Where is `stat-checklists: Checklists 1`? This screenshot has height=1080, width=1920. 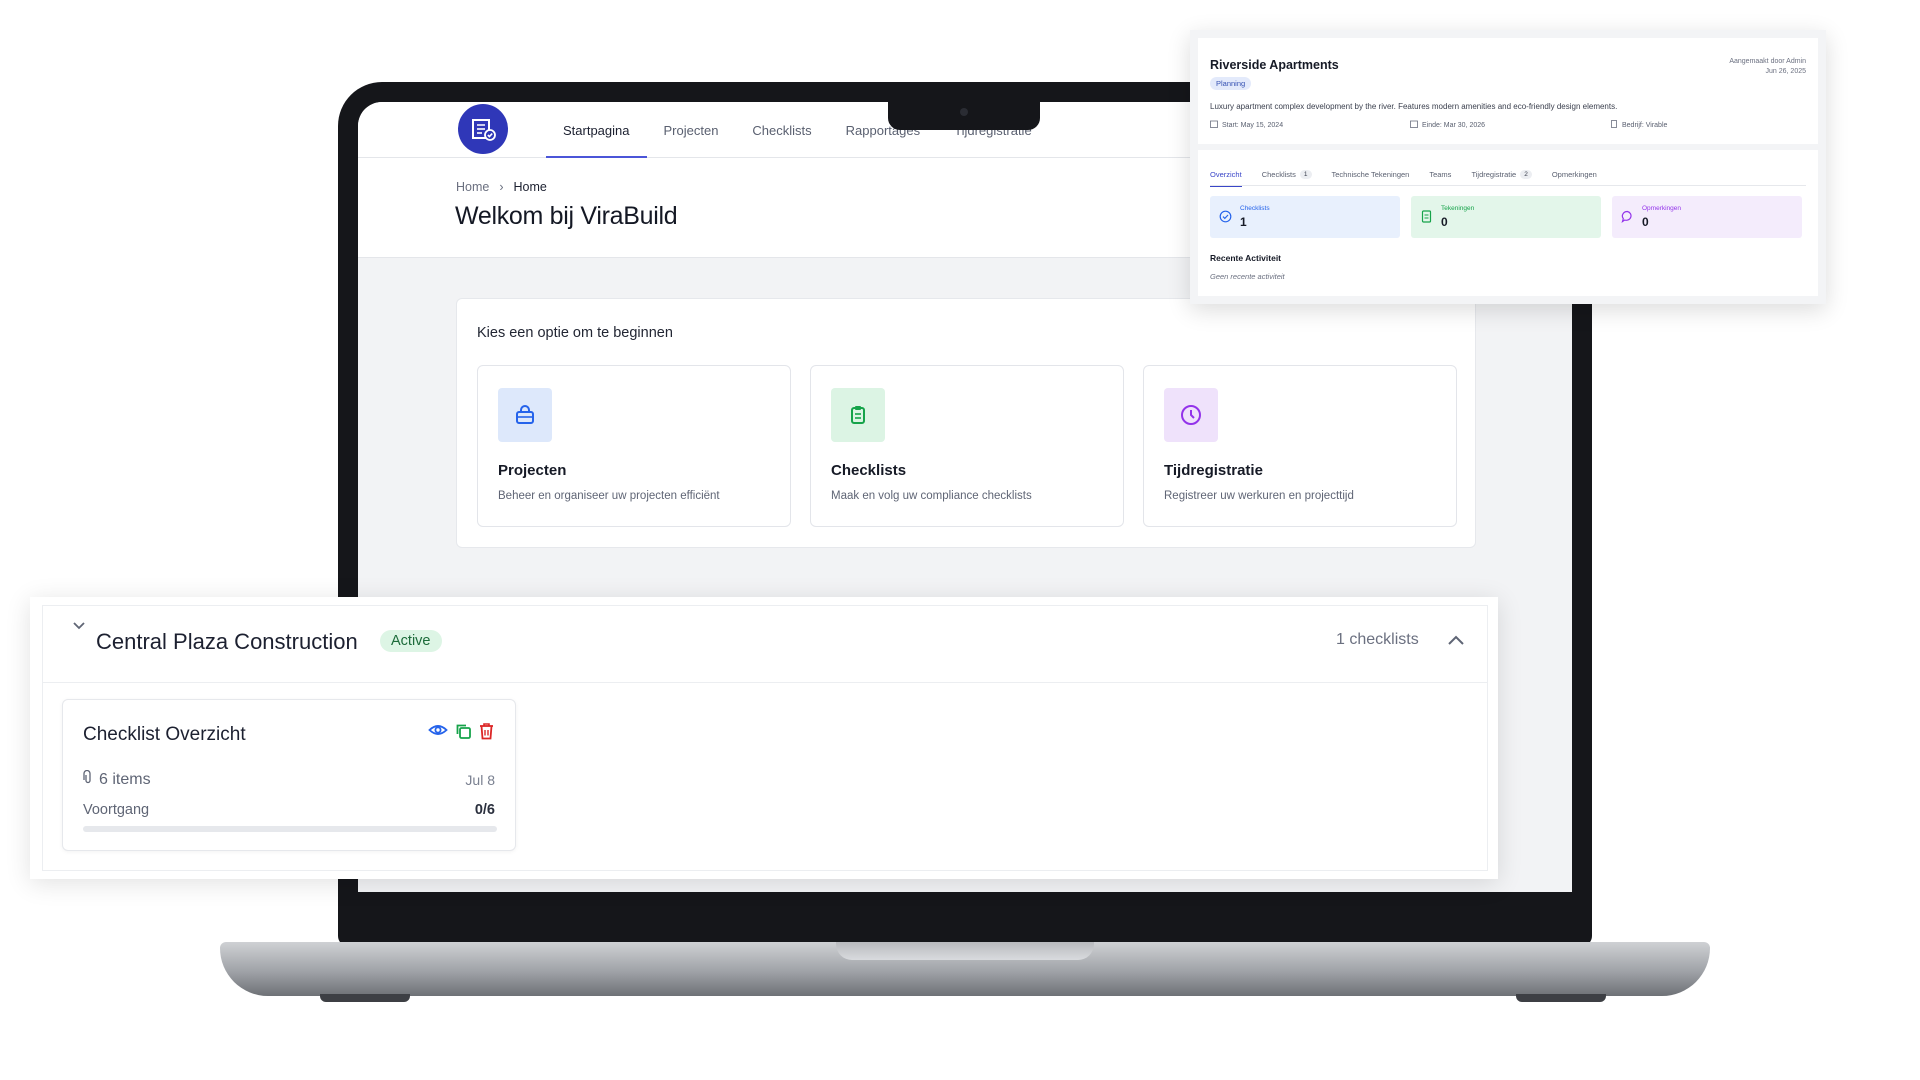 stat-checklists: Checklists 1 is located at coordinates (1305, 217).